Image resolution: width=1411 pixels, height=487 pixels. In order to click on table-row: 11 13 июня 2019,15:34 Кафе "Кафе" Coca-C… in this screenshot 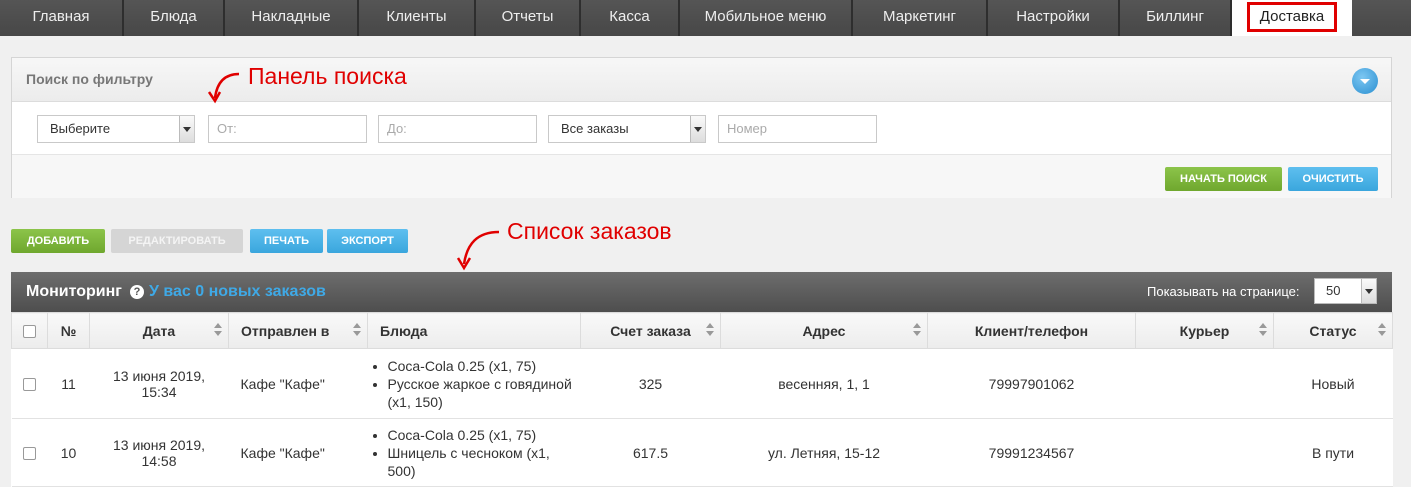, I will do `click(702, 383)`.